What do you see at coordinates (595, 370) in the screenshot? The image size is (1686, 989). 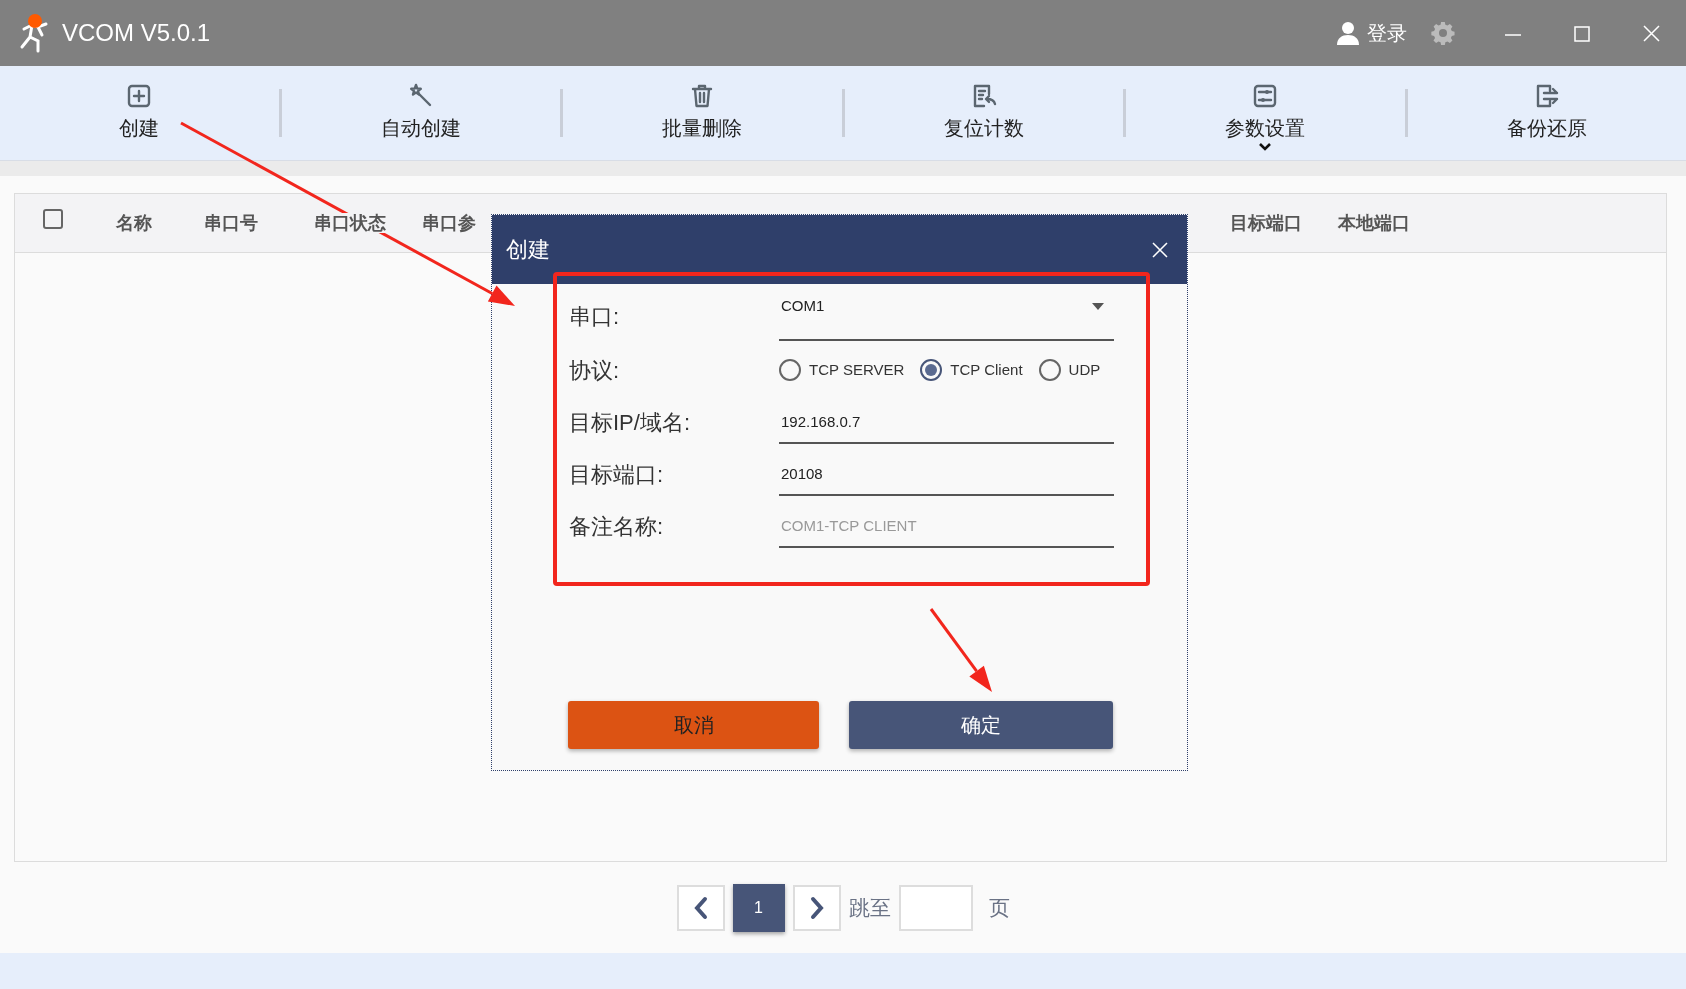 I see `field-label: 协议:` at bounding box center [595, 370].